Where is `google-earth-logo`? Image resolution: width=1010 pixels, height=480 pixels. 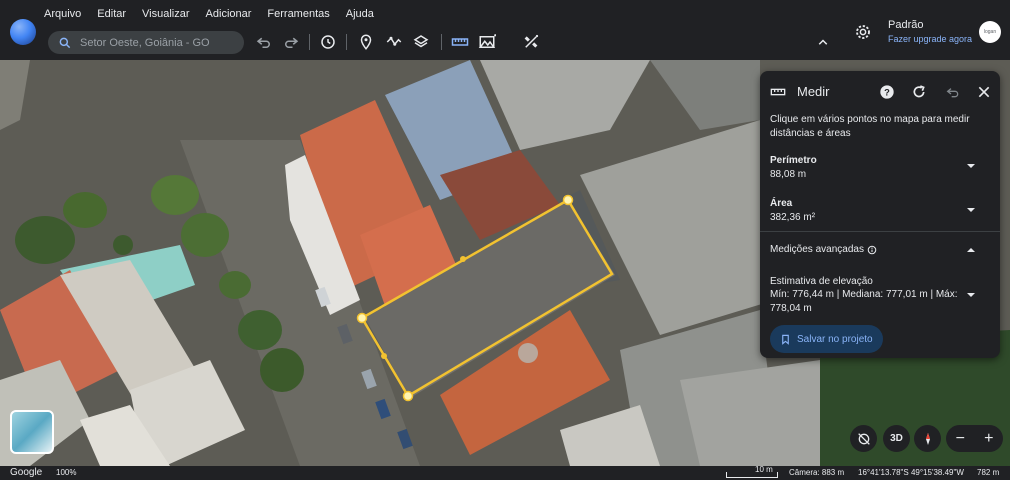
google-earth-logo is located at coordinates (23, 32).